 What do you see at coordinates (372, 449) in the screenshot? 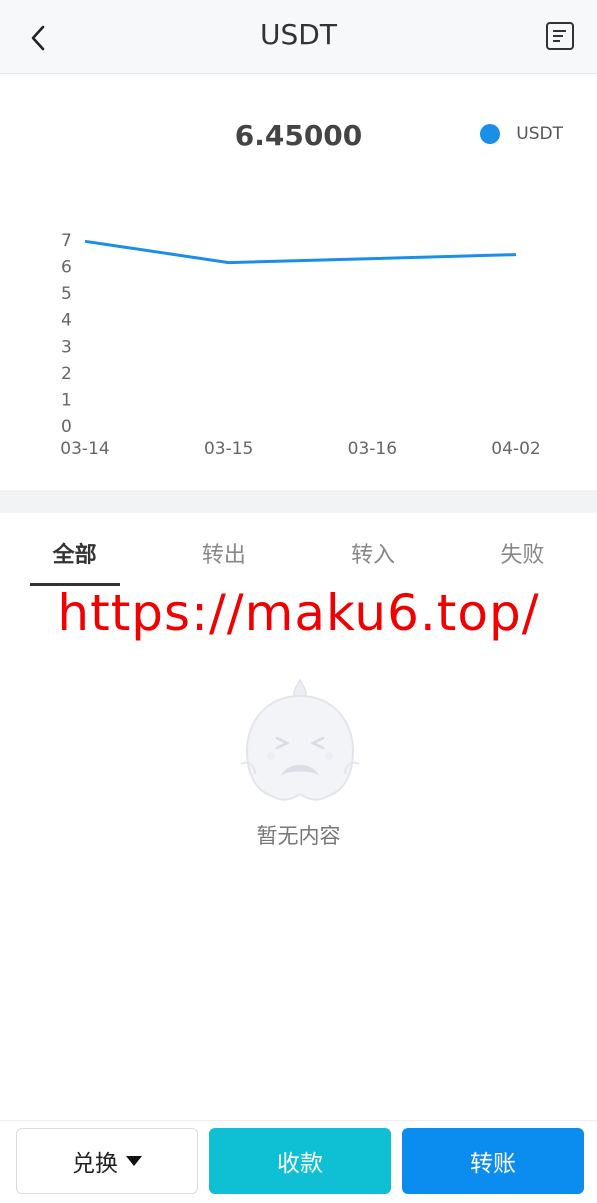
I see `x-tick-label: 03-16` at bounding box center [372, 449].